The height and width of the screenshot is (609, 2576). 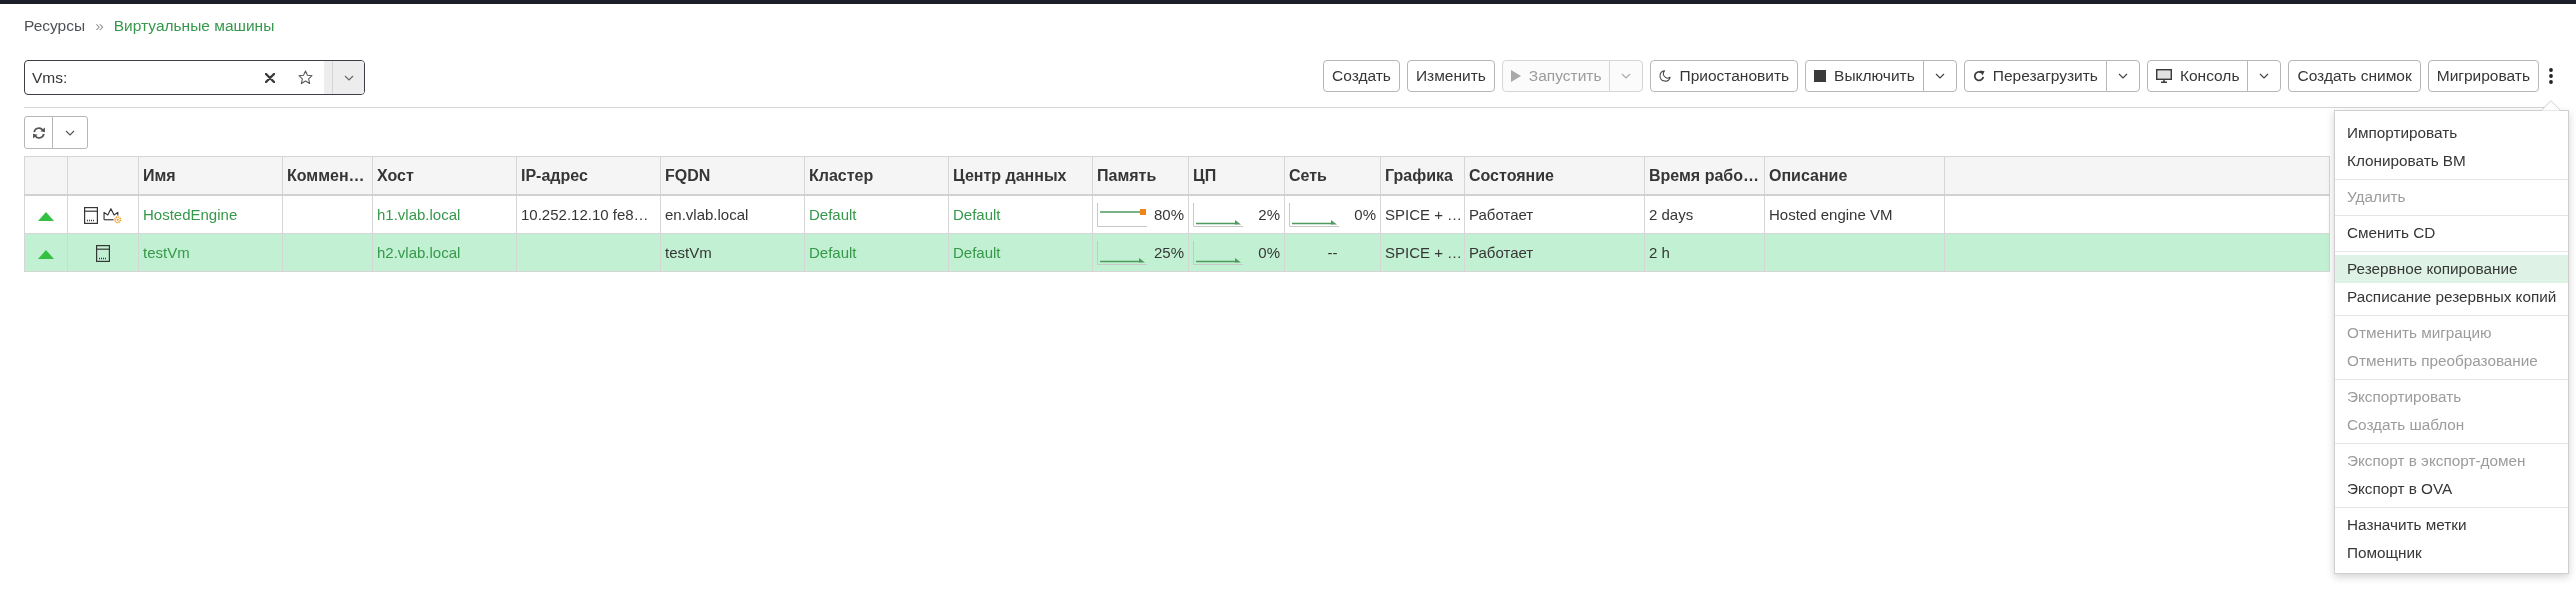 What do you see at coordinates (305, 77) in the screenshot?
I see `star-icon` at bounding box center [305, 77].